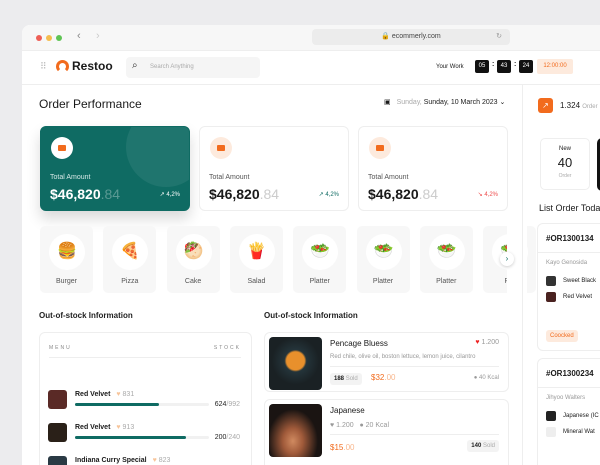  I want to click on item-name: Indiana Curry Special823, so click(122, 460).